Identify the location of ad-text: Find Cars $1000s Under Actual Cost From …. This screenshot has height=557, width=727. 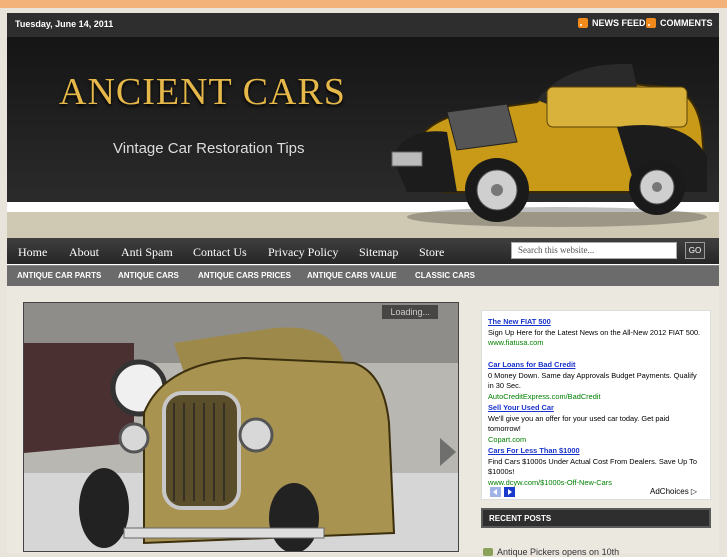
(592, 466).